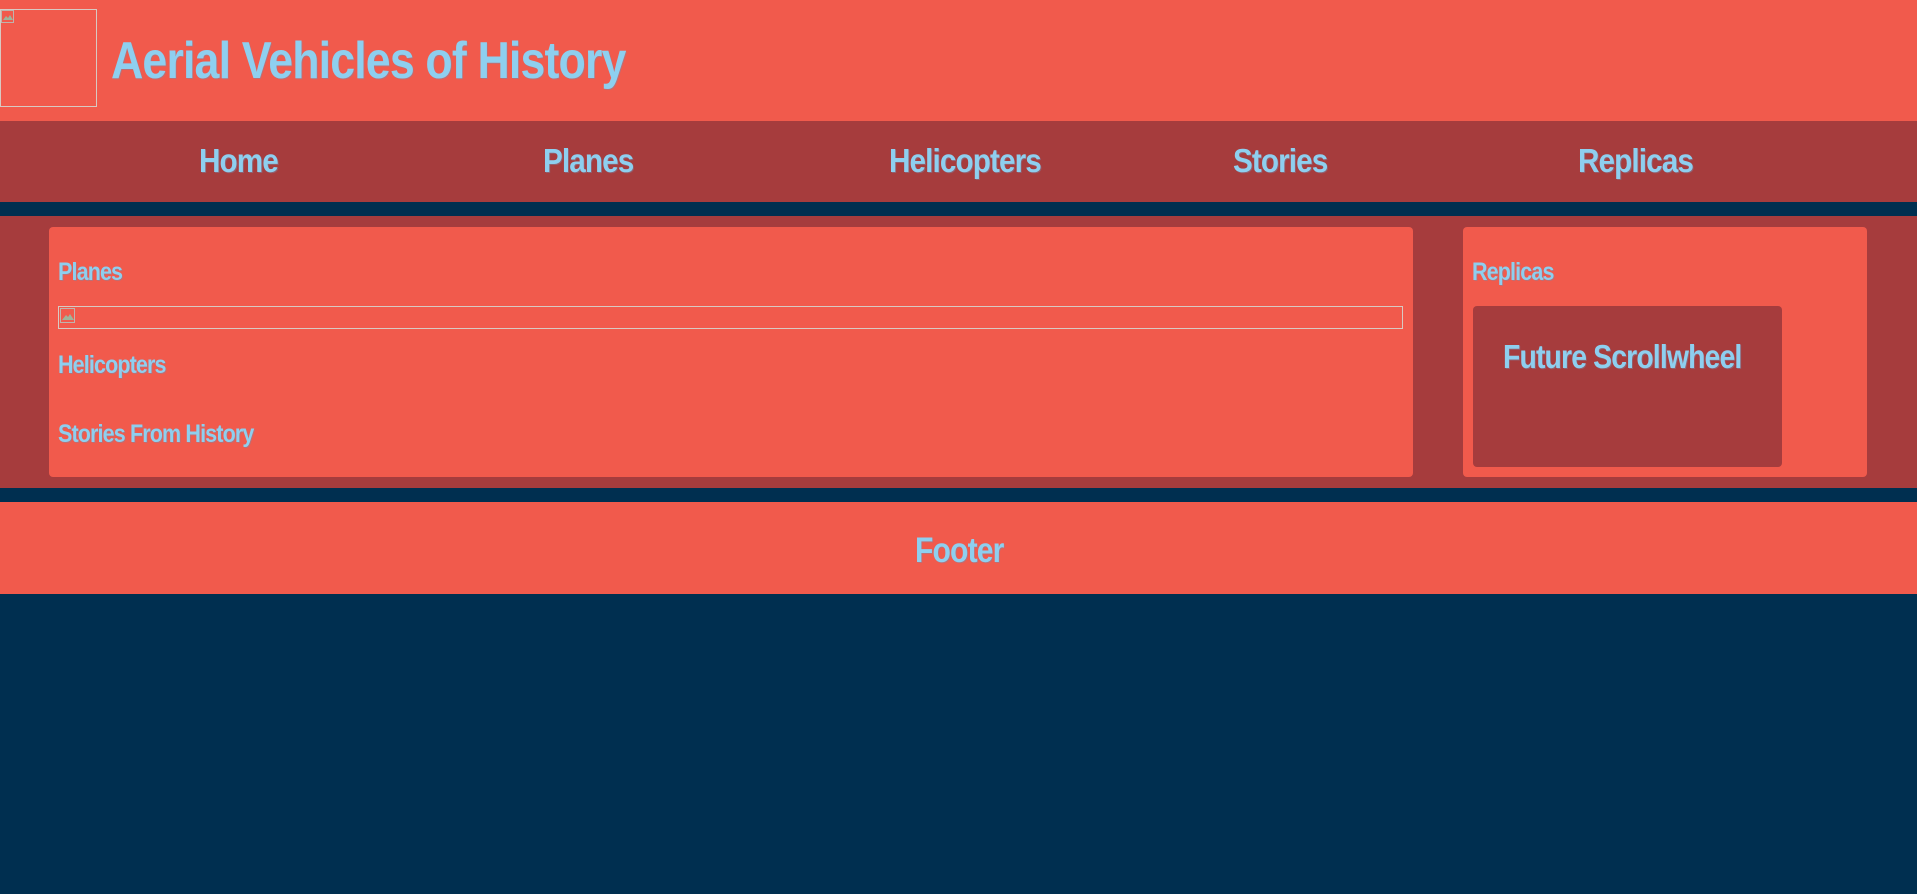  Describe the element at coordinates (588, 161) in the screenshot. I see `nav-item-planes: Planes` at that location.